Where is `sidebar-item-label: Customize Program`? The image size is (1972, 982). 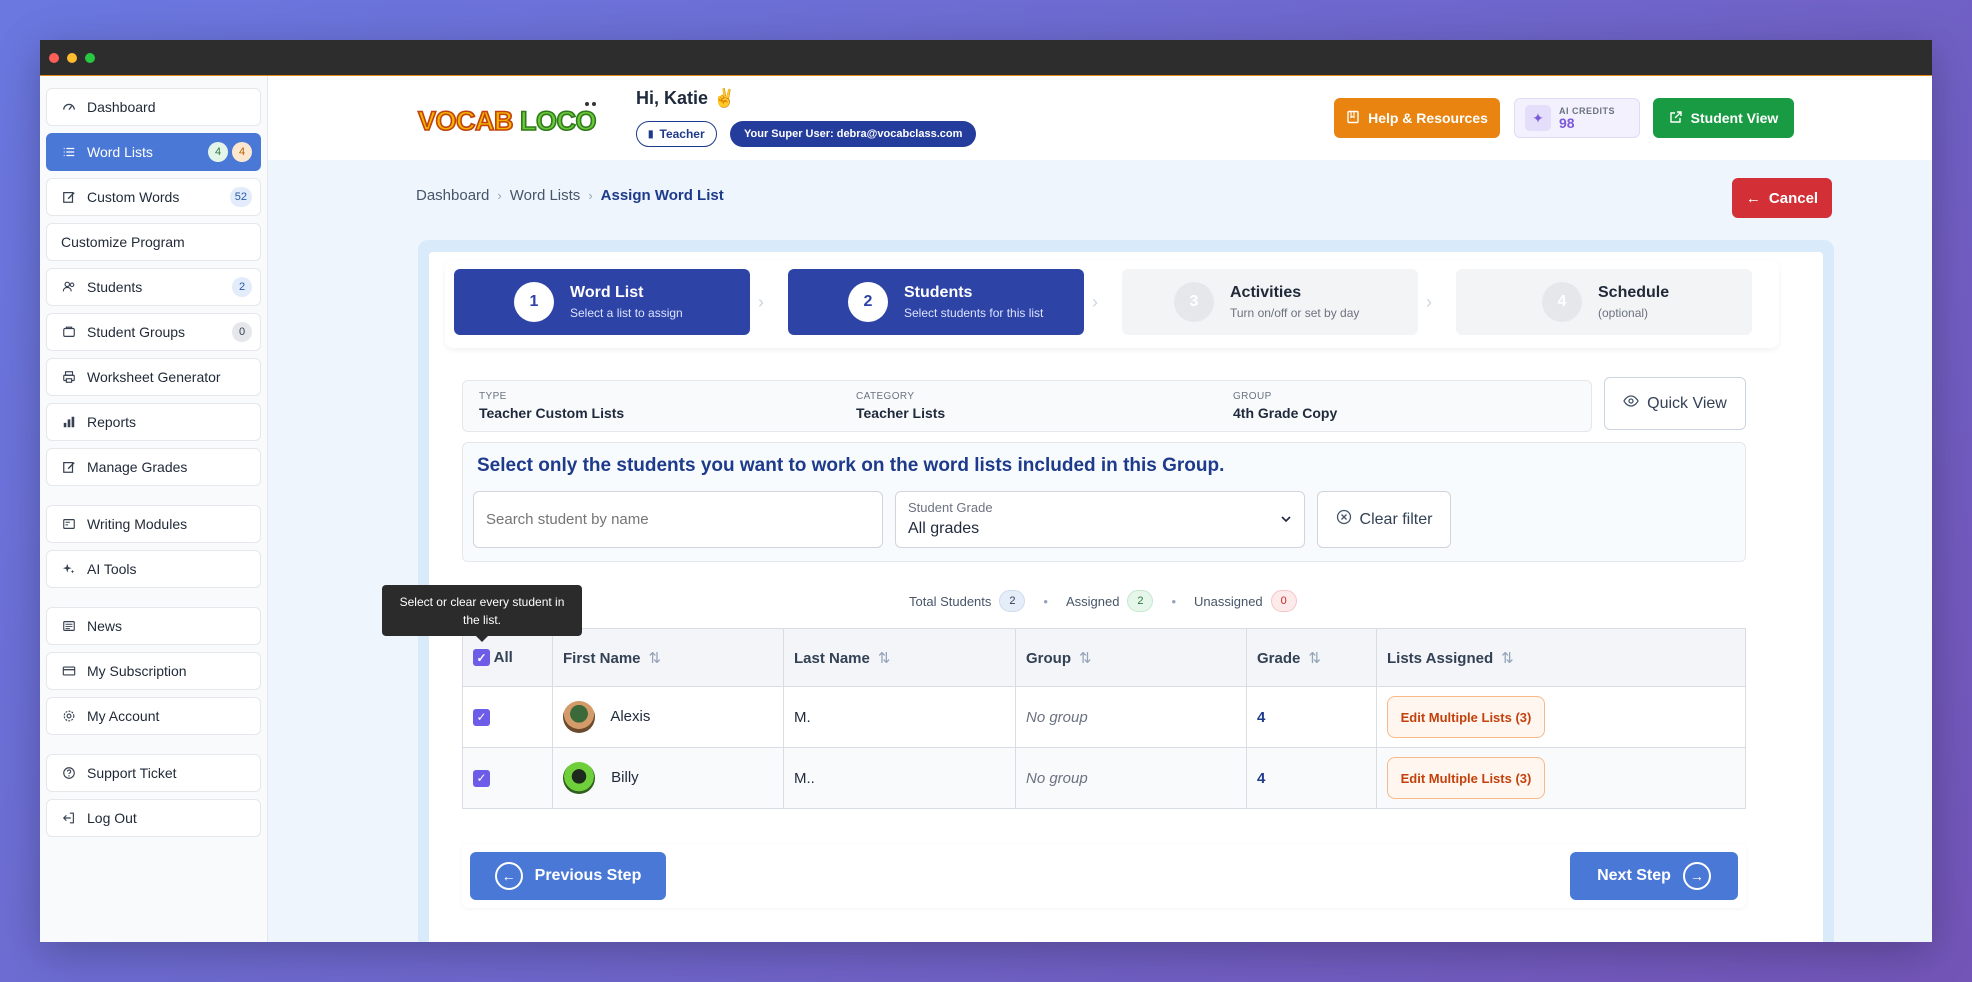 sidebar-item-label: Customize Program is located at coordinates (123, 242).